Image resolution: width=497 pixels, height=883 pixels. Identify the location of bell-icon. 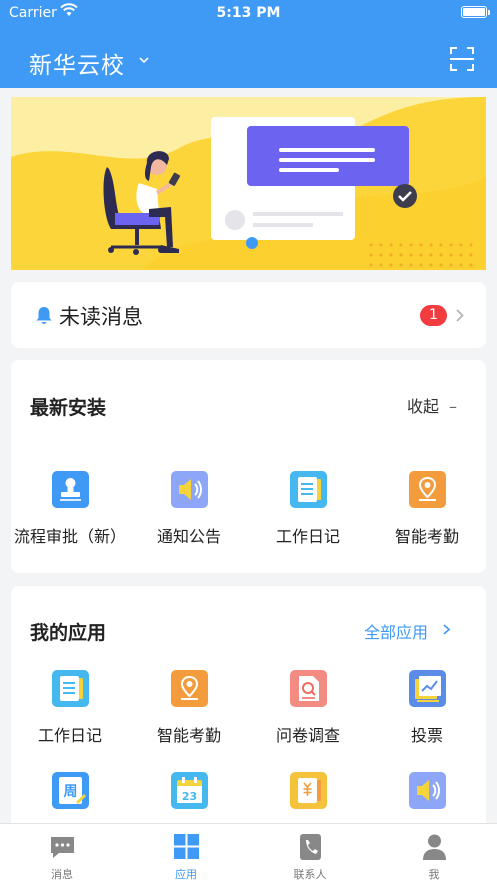
(44, 315).